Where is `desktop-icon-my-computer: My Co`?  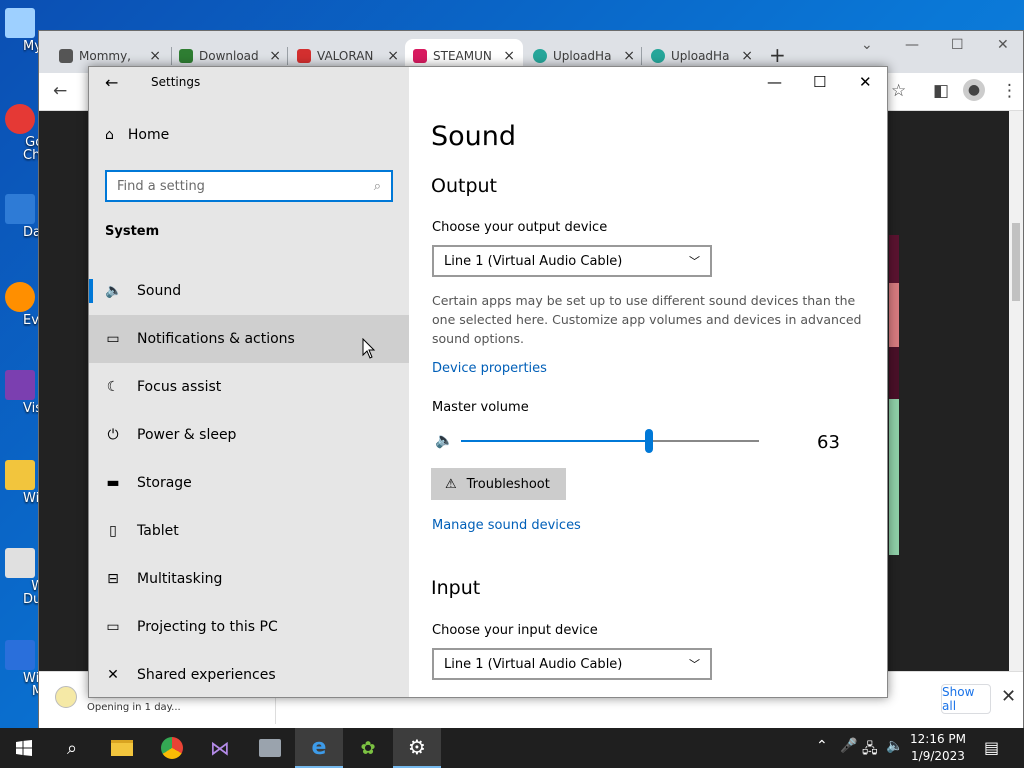
desktop-icon-my-computer: My Co is located at coordinates (31, 30).